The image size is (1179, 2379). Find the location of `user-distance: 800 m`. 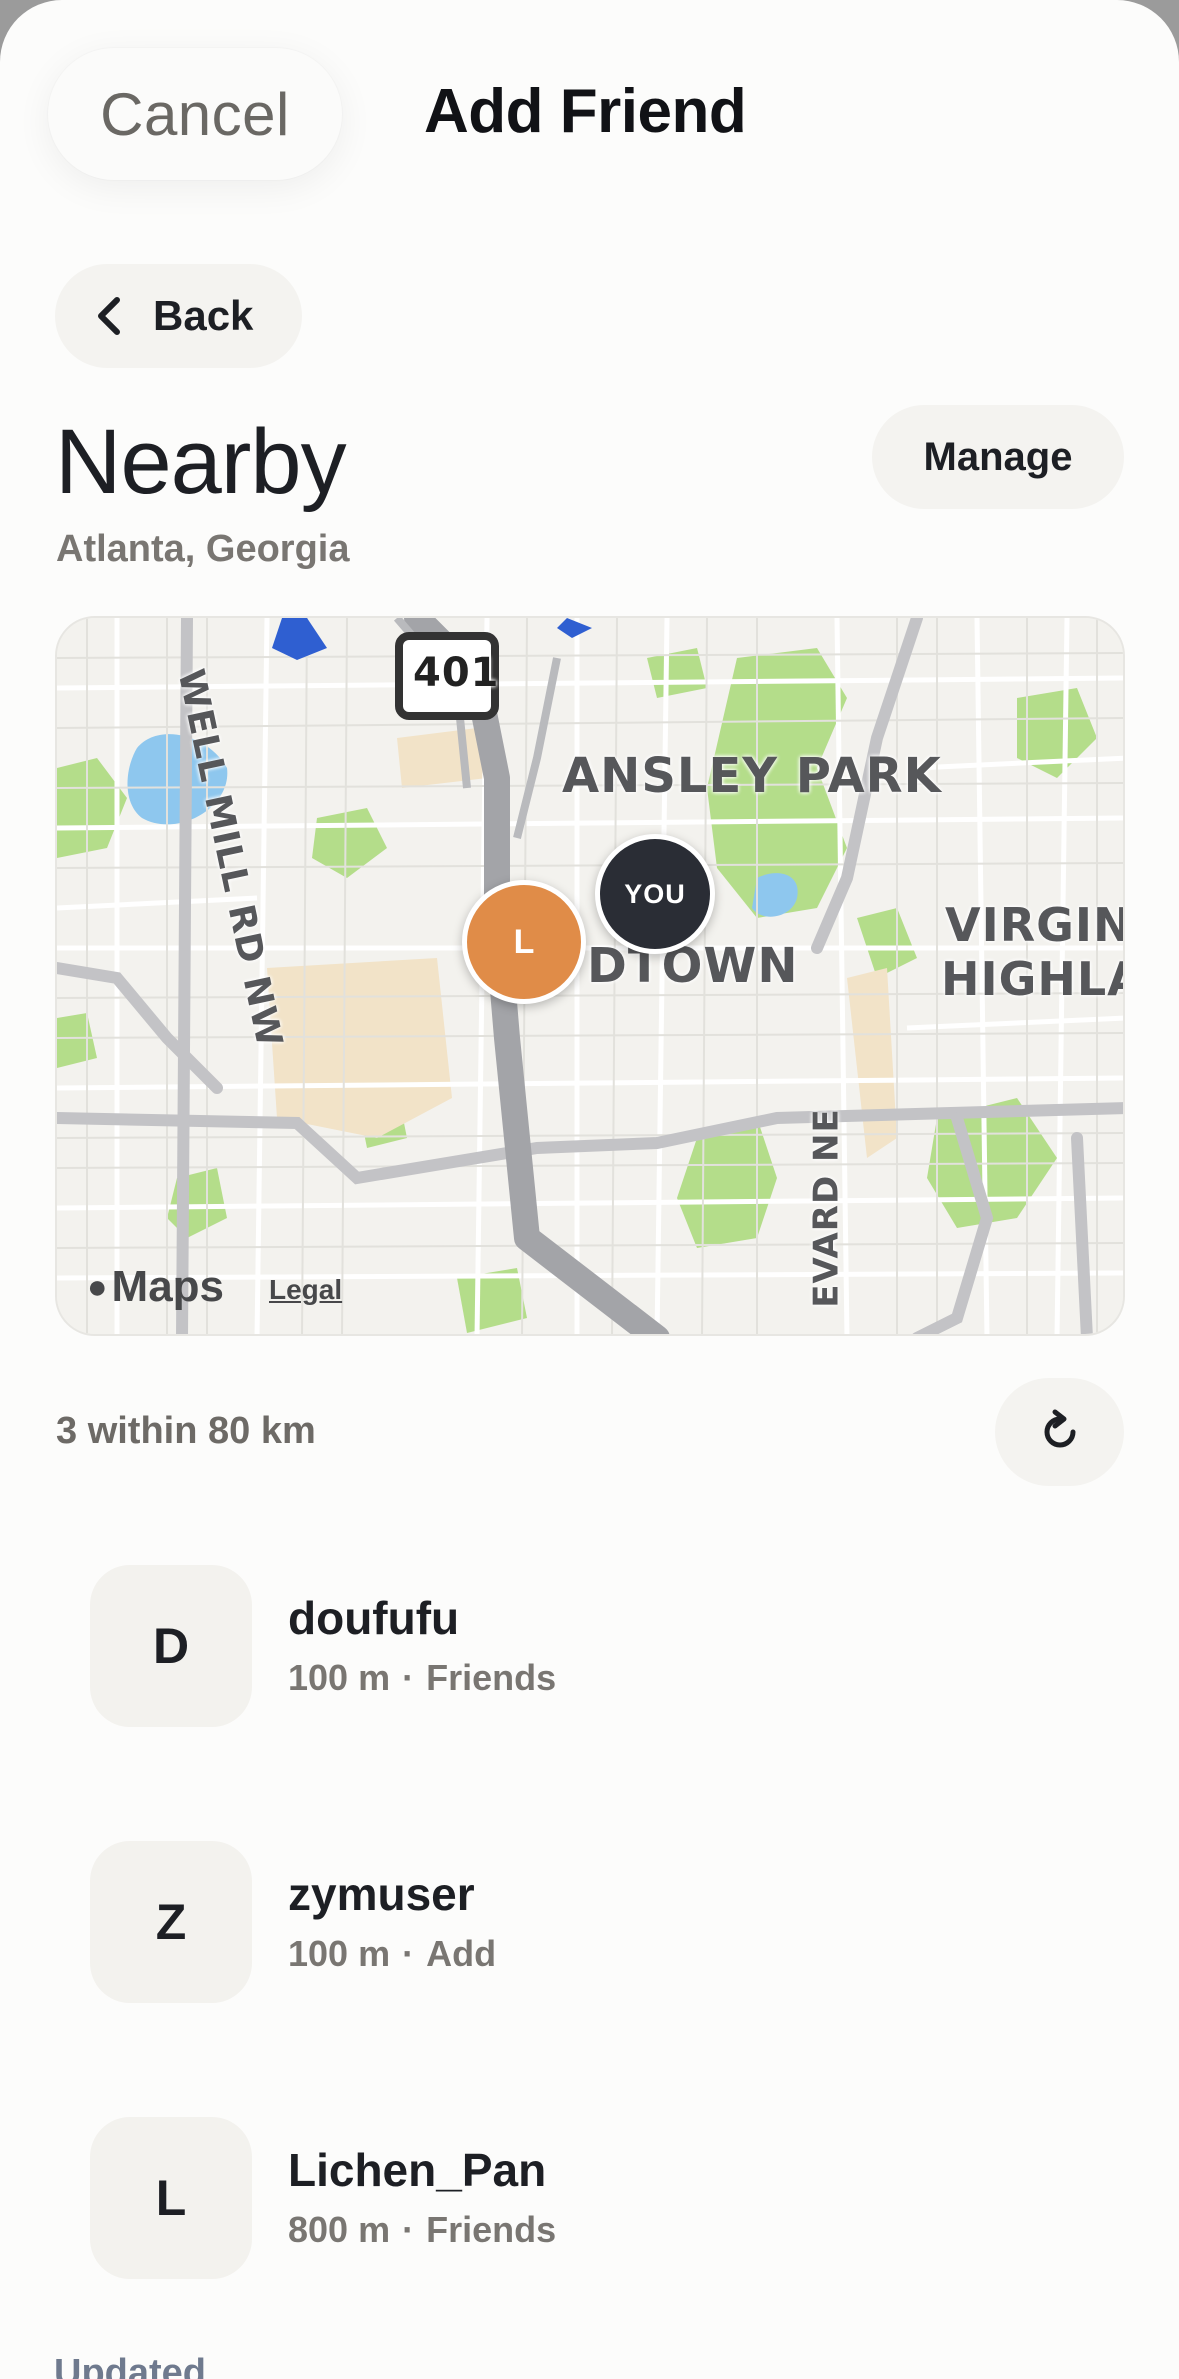

user-distance: 800 m is located at coordinates (339, 2229).